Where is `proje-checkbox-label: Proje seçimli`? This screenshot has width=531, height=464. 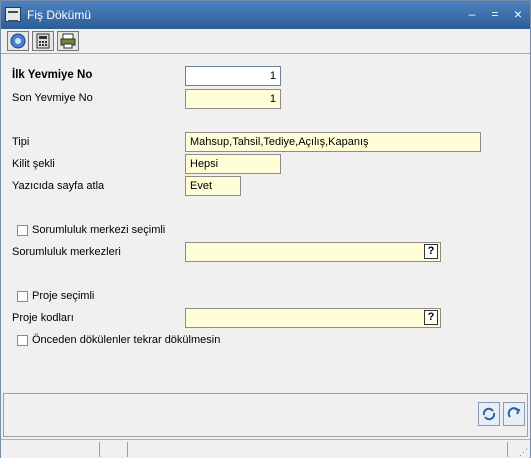 proje-checkbox-label: Proje seçimli is located at coordinates (63, 296).